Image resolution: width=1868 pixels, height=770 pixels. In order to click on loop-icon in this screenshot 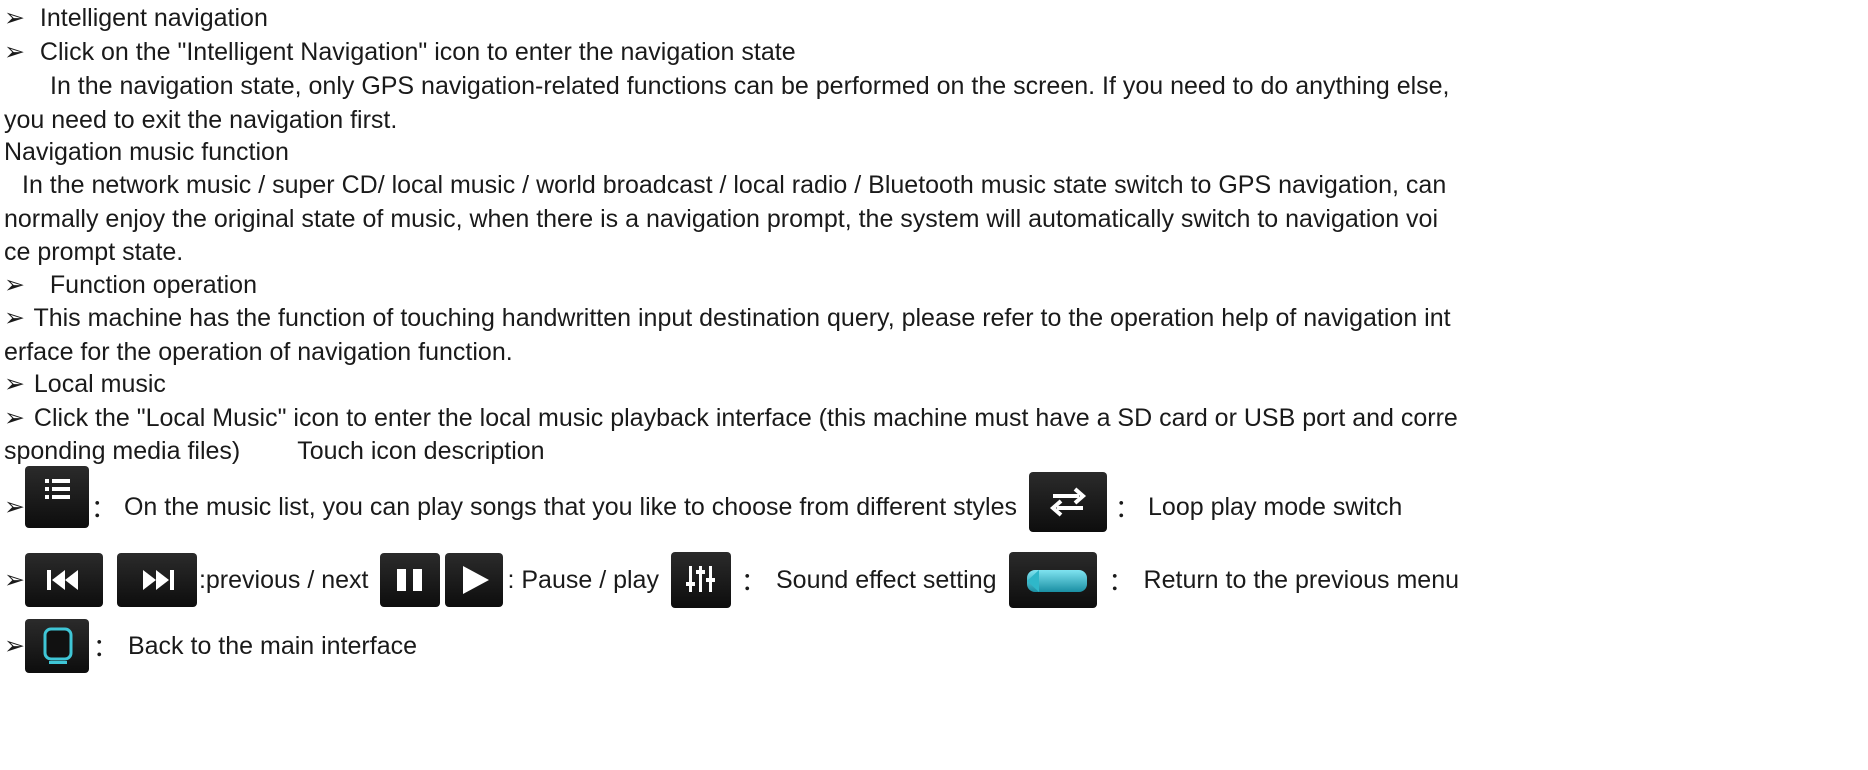, I will do `click(1068, 502)`.